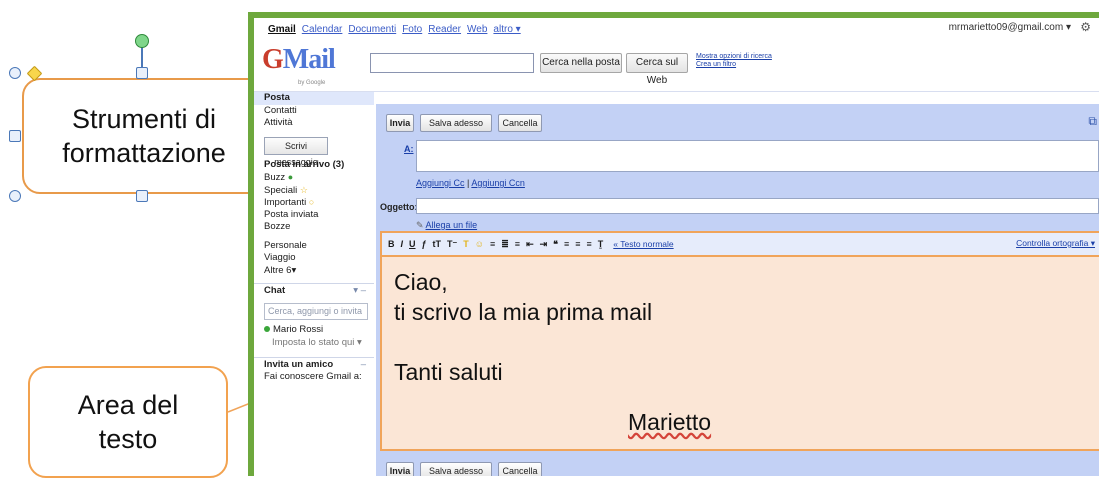 This screenshot has height=478, width=1099. Describe the element at coordinates (314, 215) in the screenshot. I see `sidebar-item-sent: Posta inviata` at that location.